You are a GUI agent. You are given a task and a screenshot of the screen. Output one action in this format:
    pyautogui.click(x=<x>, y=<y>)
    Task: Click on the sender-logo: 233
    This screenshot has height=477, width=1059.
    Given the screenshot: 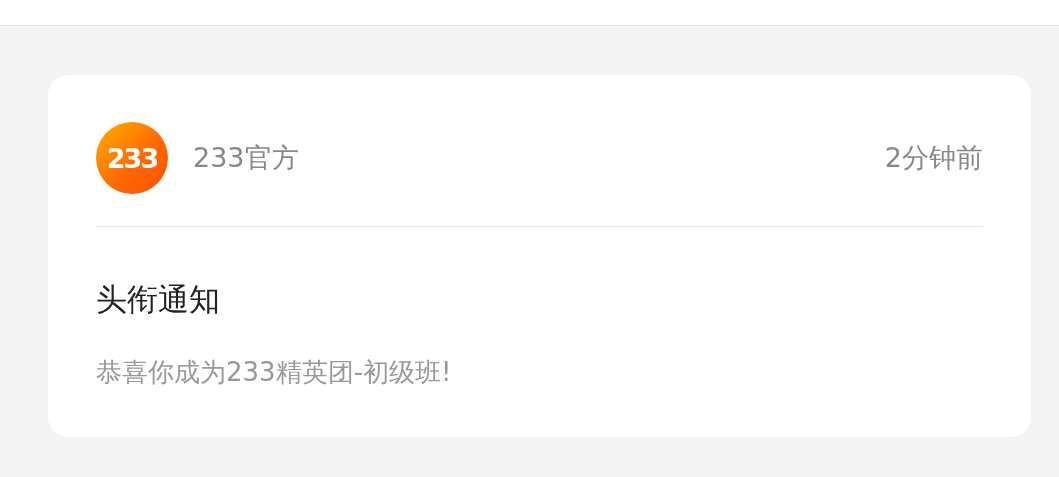 What is the action you would take?
    pyautogui.click(x=132, y=158)
    